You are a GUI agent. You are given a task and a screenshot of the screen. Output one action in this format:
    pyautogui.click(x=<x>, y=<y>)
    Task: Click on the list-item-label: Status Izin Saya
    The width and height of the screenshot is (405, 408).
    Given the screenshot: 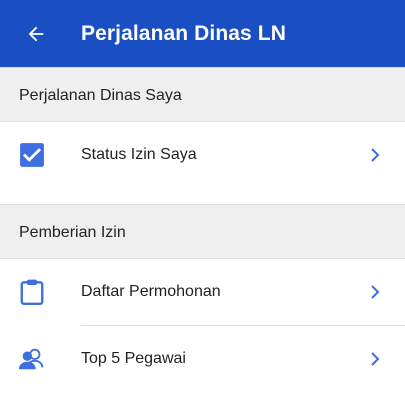 What is the action you would take?
    pyautogui.click(x=139, y=154)
    